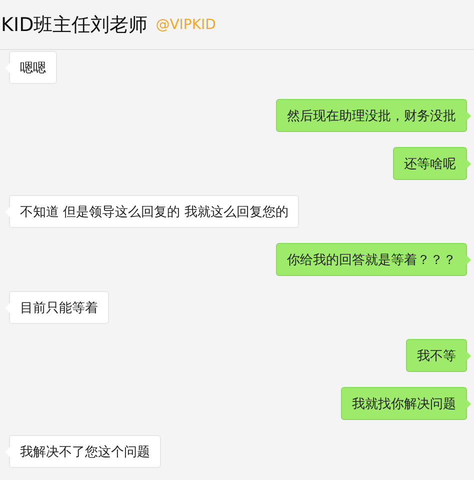  I want to click on account-handle: @VIPKID, so click(186, 24).